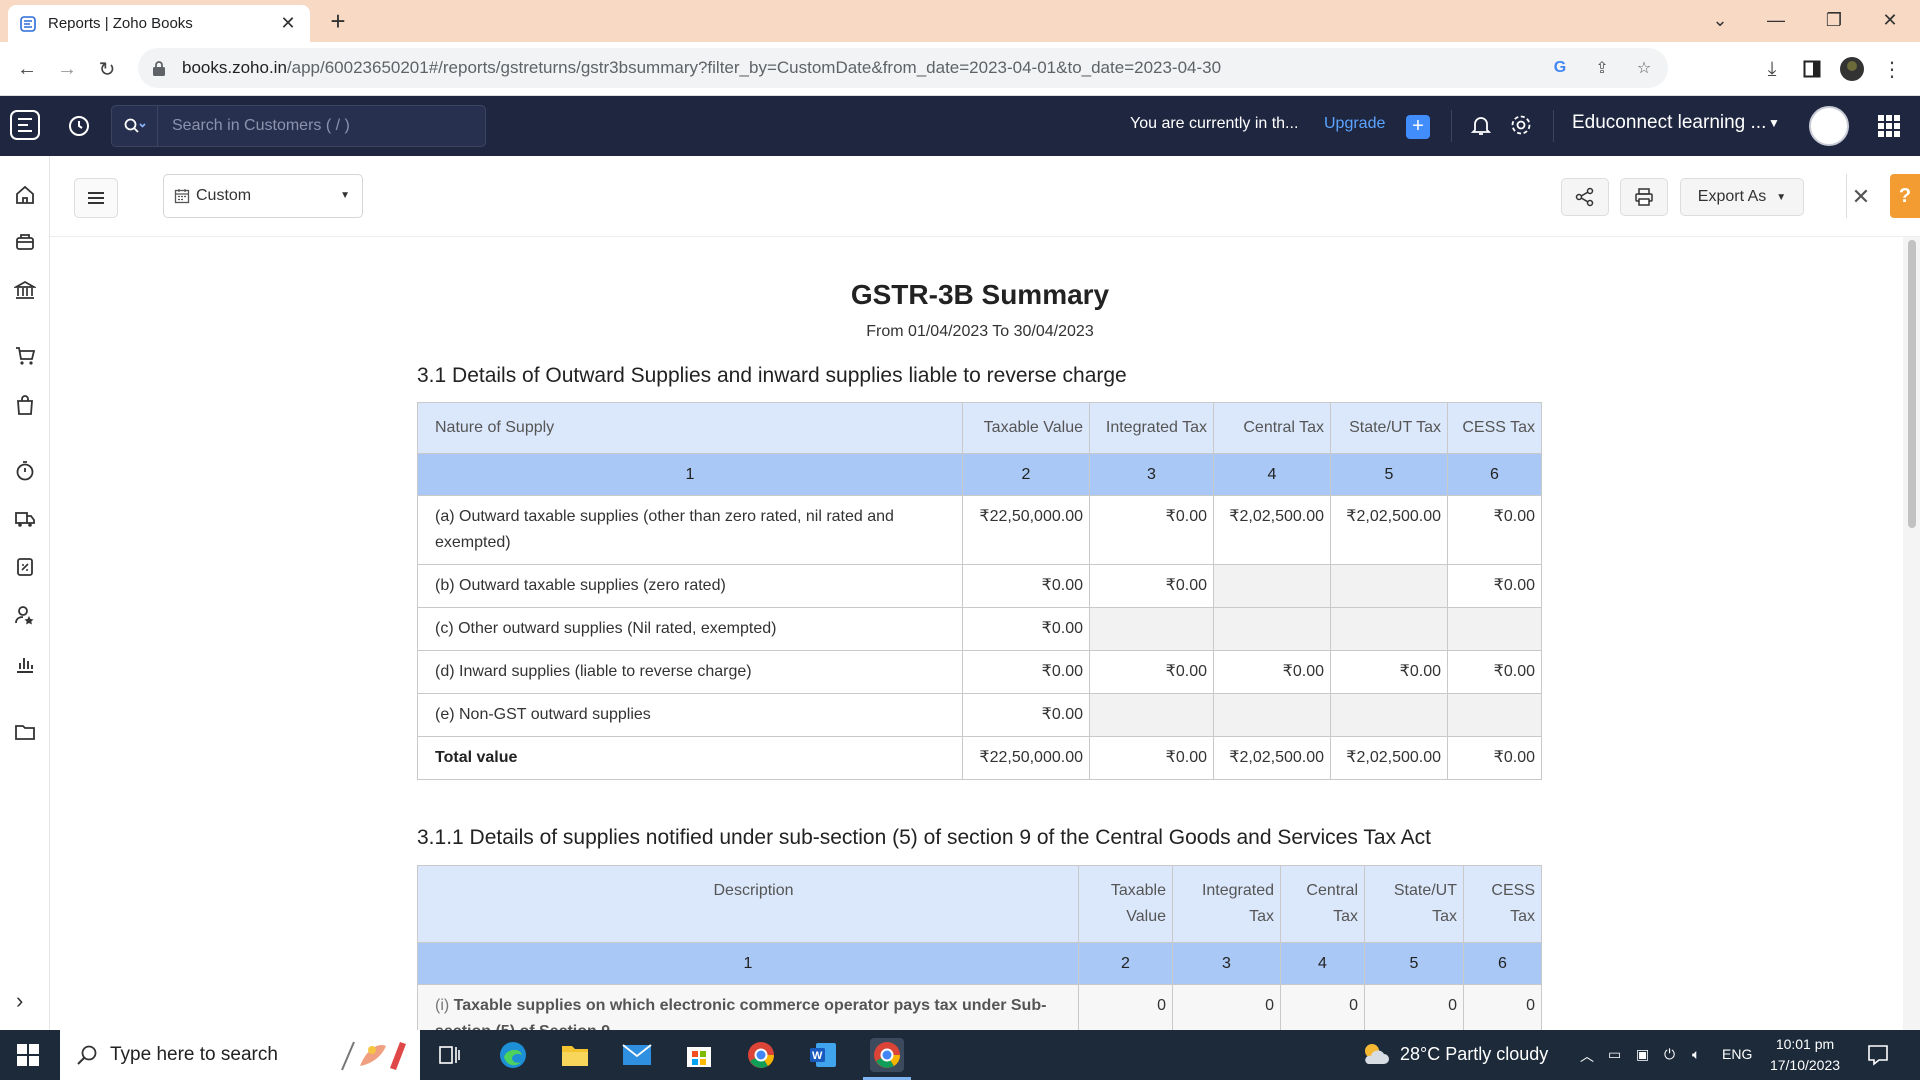  I want to click on browser-tab: Reports | Zoho Books ✕, so click(159, 23).